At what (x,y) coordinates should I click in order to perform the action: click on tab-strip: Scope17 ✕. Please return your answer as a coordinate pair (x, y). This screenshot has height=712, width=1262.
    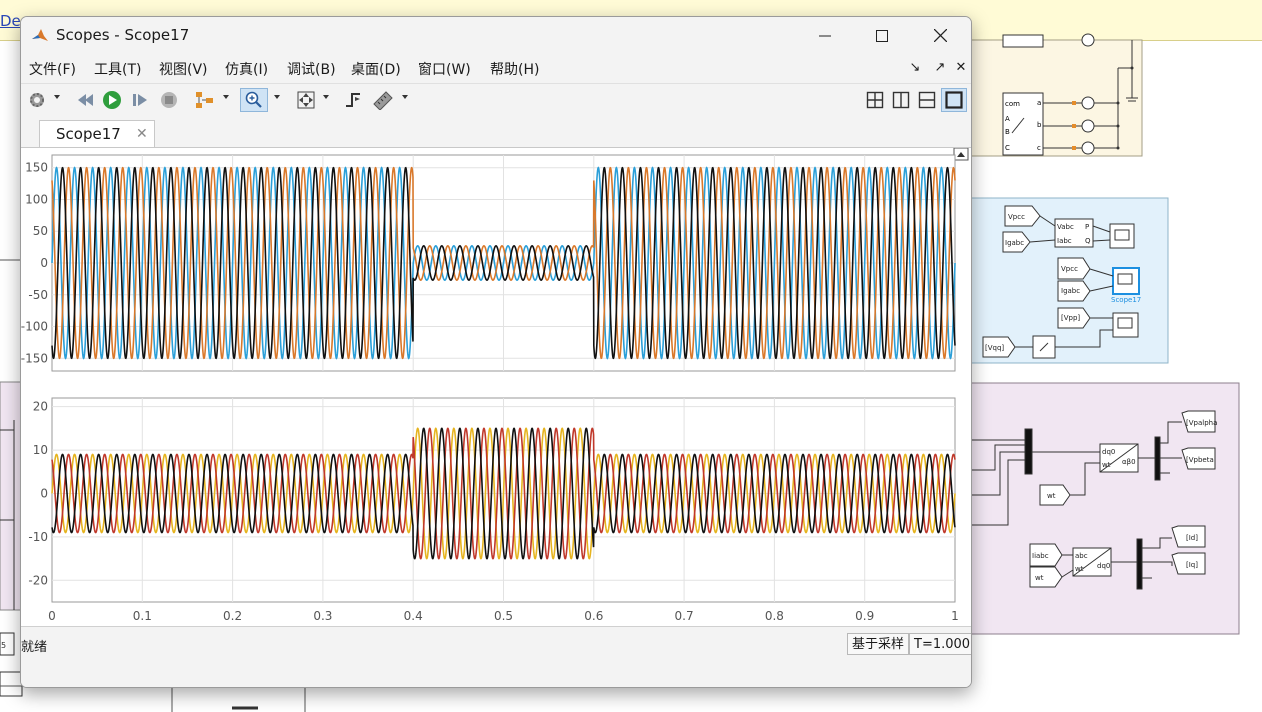
    Looking at the image, I should click on (496, 132).